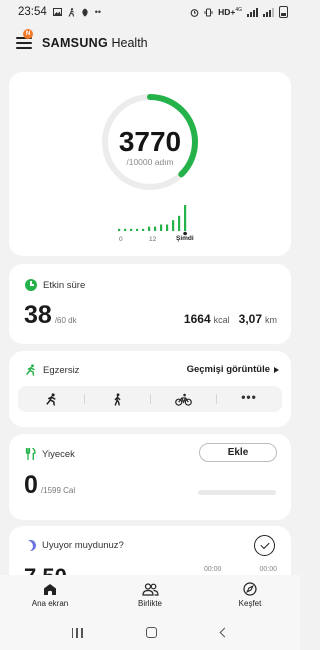 Image resolution: width=320 pixels, height=650 pixels. I want to click on running-icon, so click(30, 370).